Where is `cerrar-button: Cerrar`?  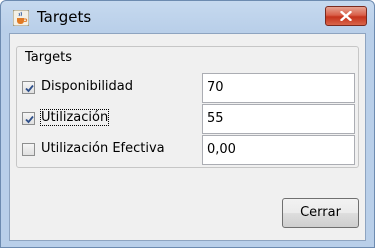 cerrar-button: Cerrar is located at coordinates (320, 213).